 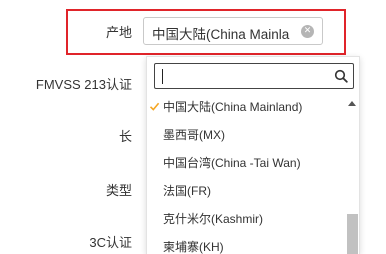 What do you see at coordinates (245, 191) in the screenshot?
I see `option-item: 法国(FR)` at bounding box center [245, 191].